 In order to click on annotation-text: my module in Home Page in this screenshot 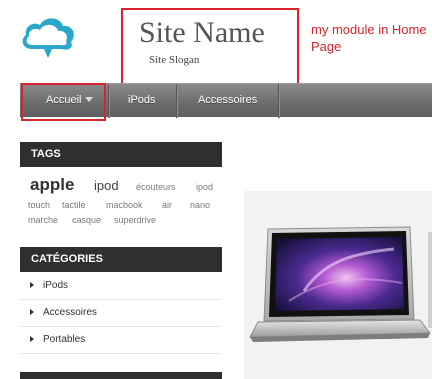, I will do `click(369, 38)`.